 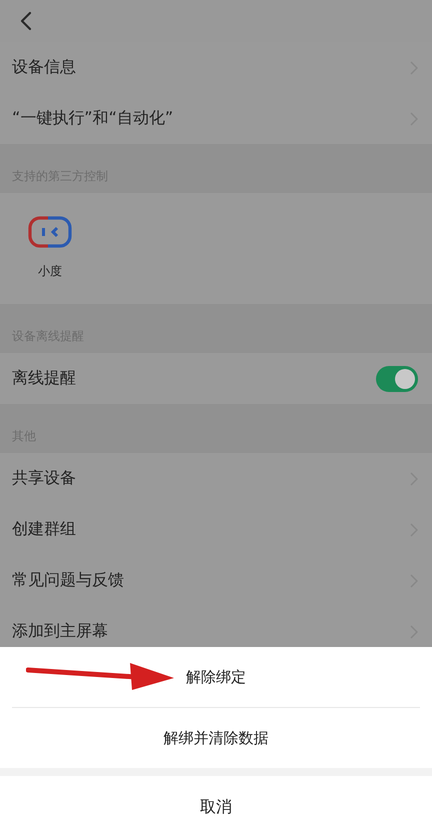 I want to click on row-label: 离线提醒, so click(x=44, y=378).